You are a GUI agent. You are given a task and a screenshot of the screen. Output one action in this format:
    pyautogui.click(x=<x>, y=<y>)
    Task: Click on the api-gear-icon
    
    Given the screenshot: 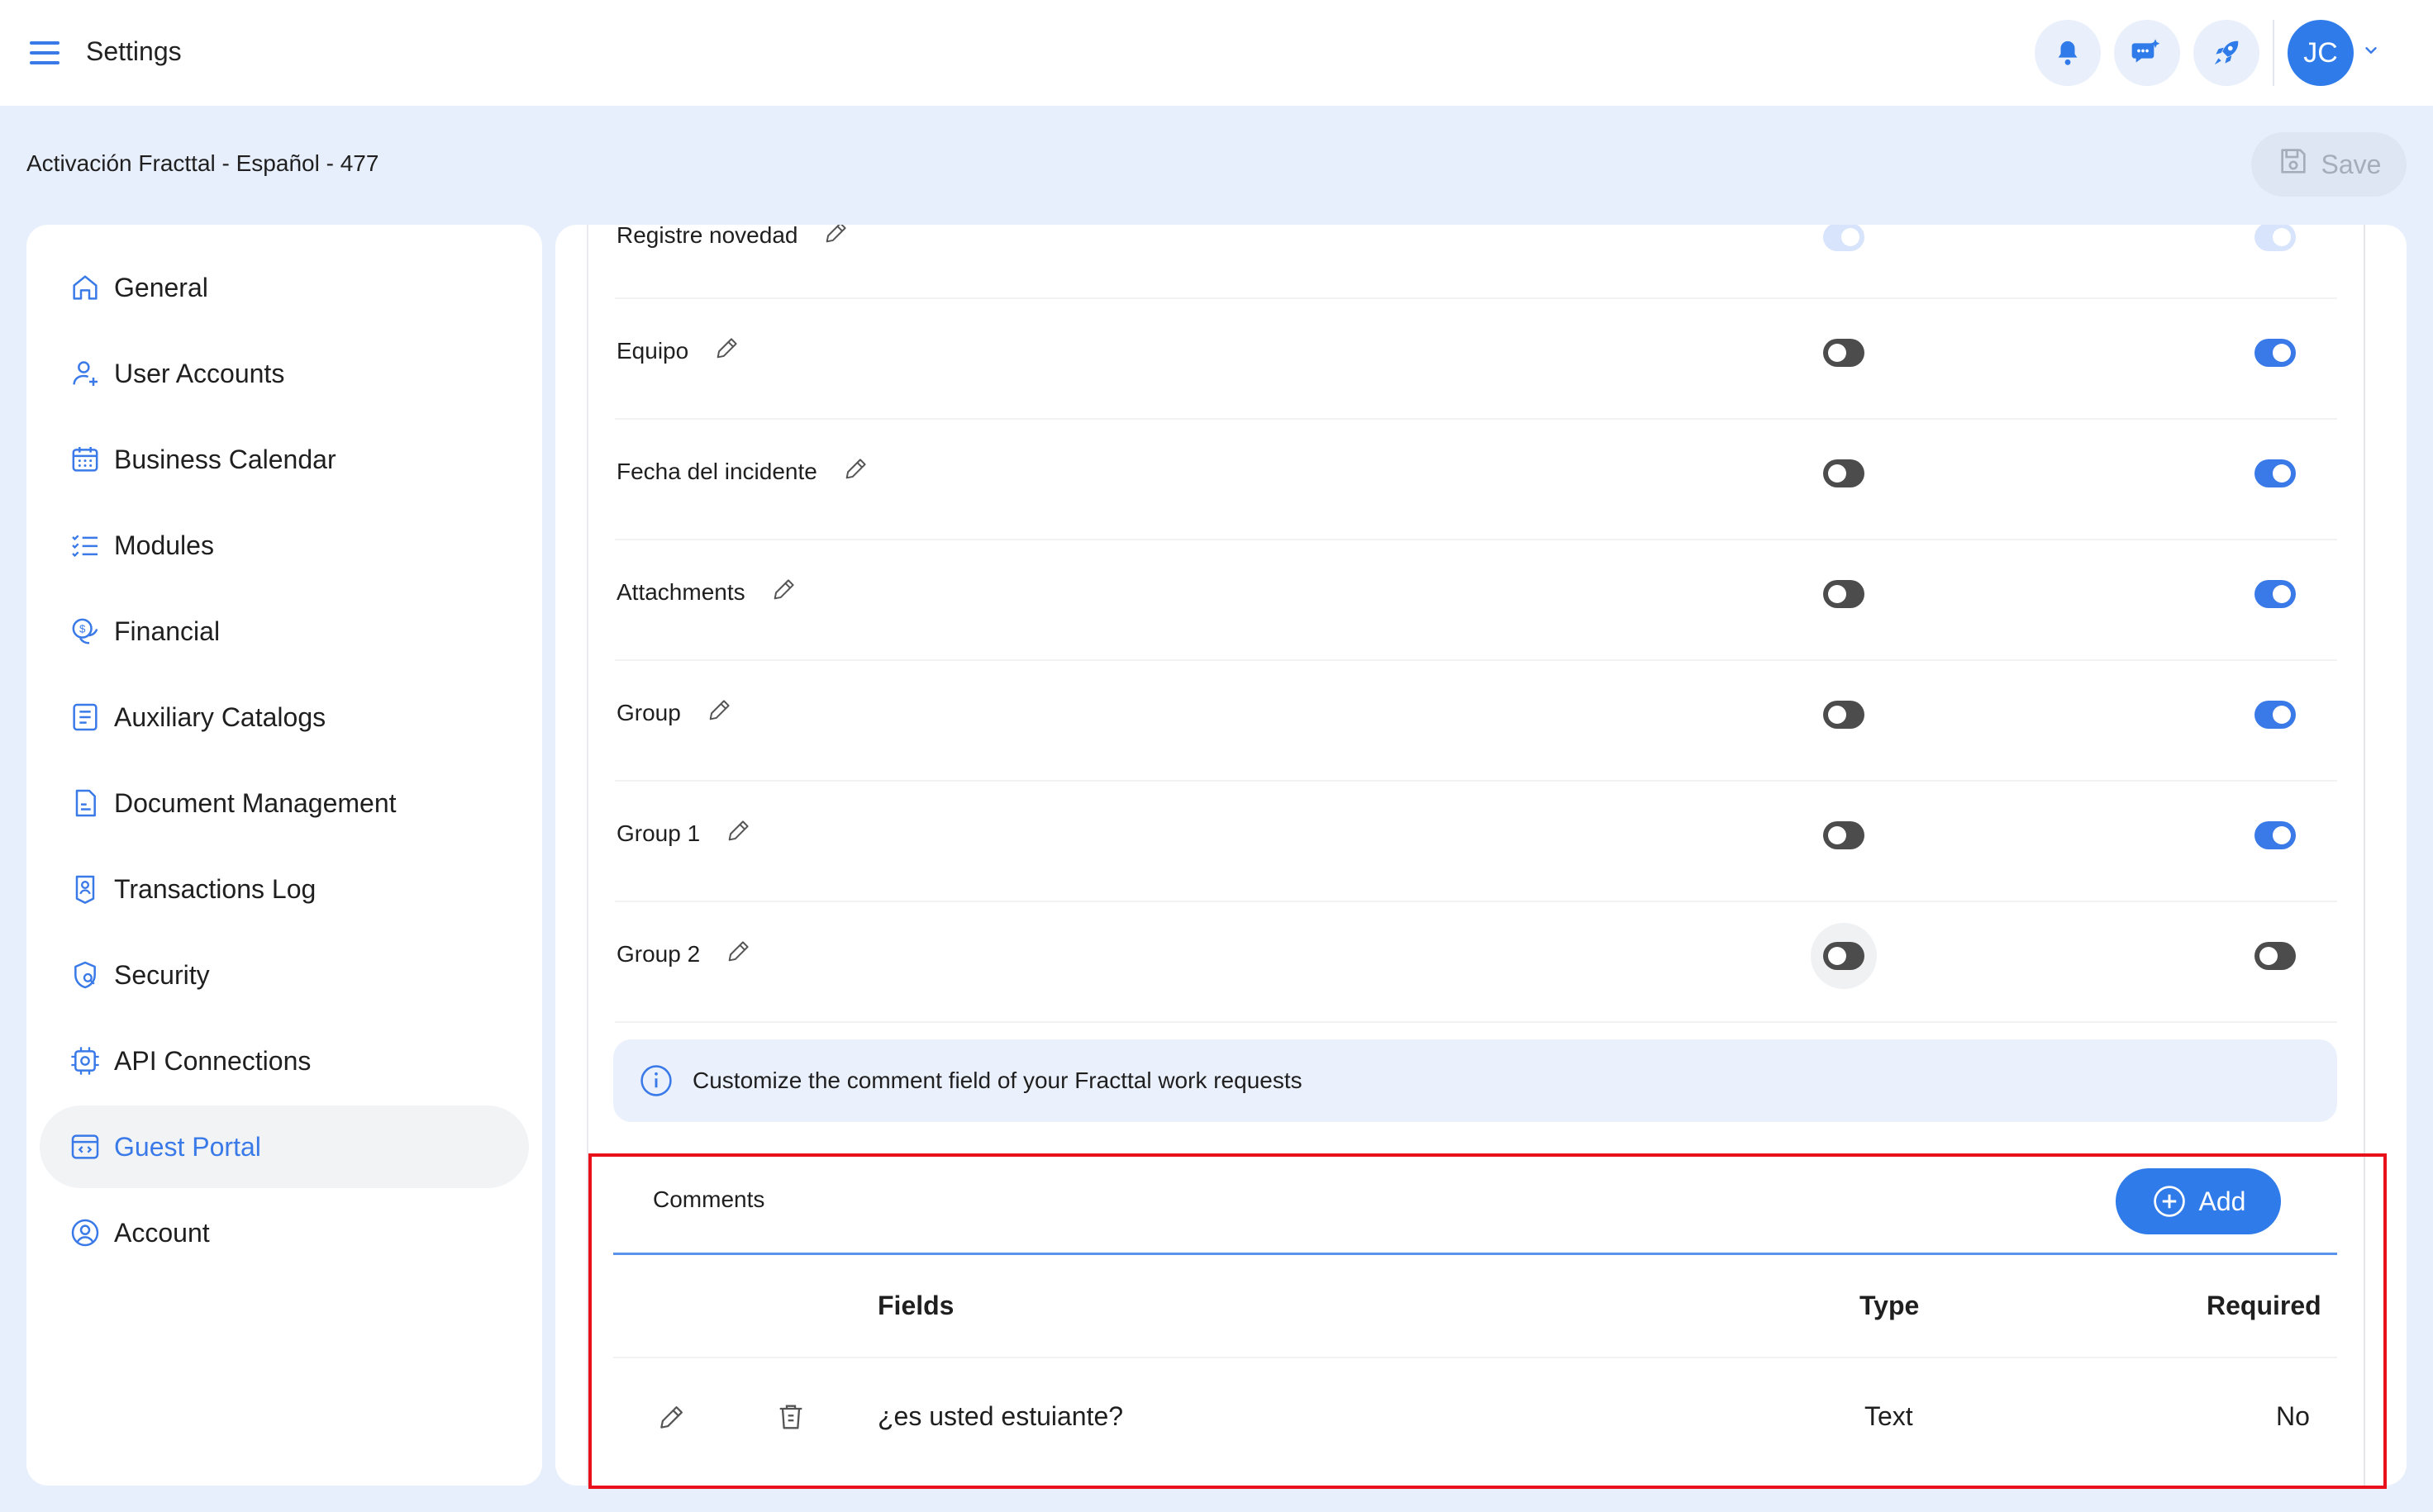 What is the action you would take?
    pyautogui.click(x=85, y=1061)
    